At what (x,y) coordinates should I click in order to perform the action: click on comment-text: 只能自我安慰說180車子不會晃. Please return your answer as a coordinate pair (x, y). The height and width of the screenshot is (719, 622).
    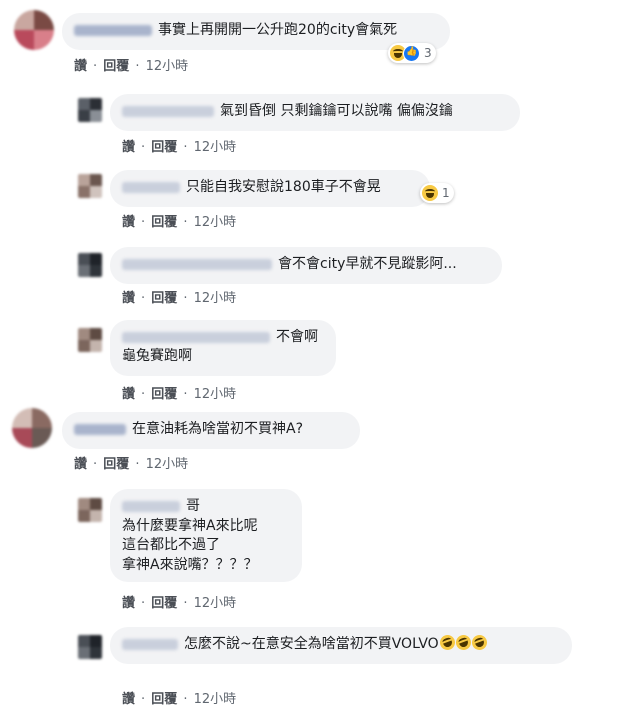
    Looking at the image, I should click on (283, 187).